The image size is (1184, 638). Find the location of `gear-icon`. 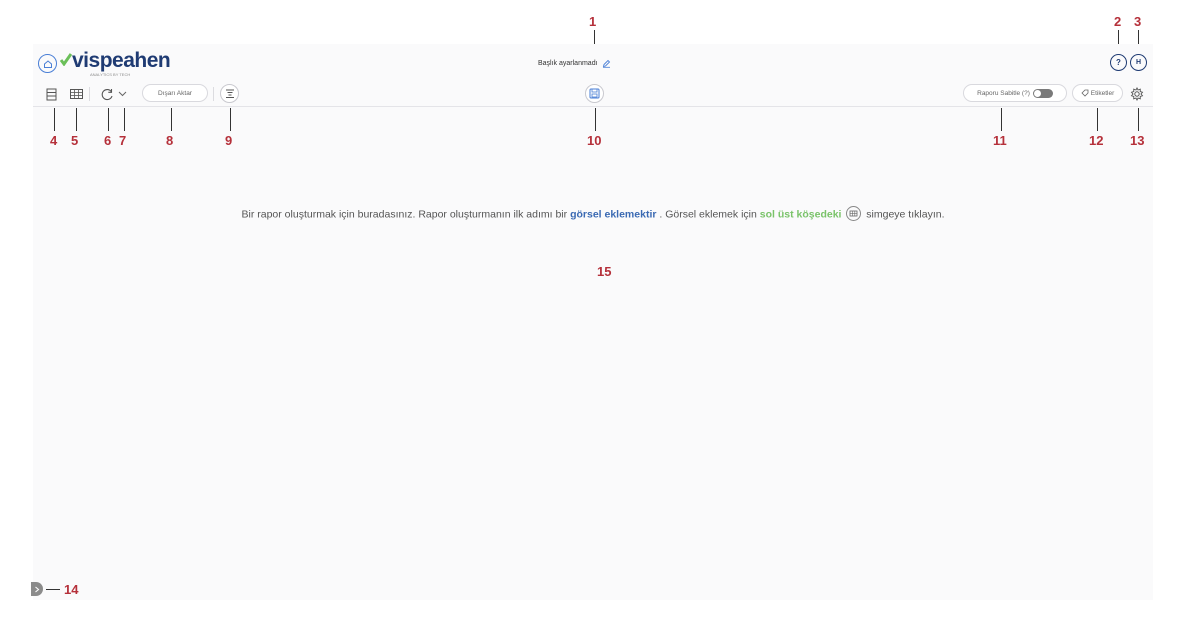

gear-icon is located at coordinates (1137, 94).